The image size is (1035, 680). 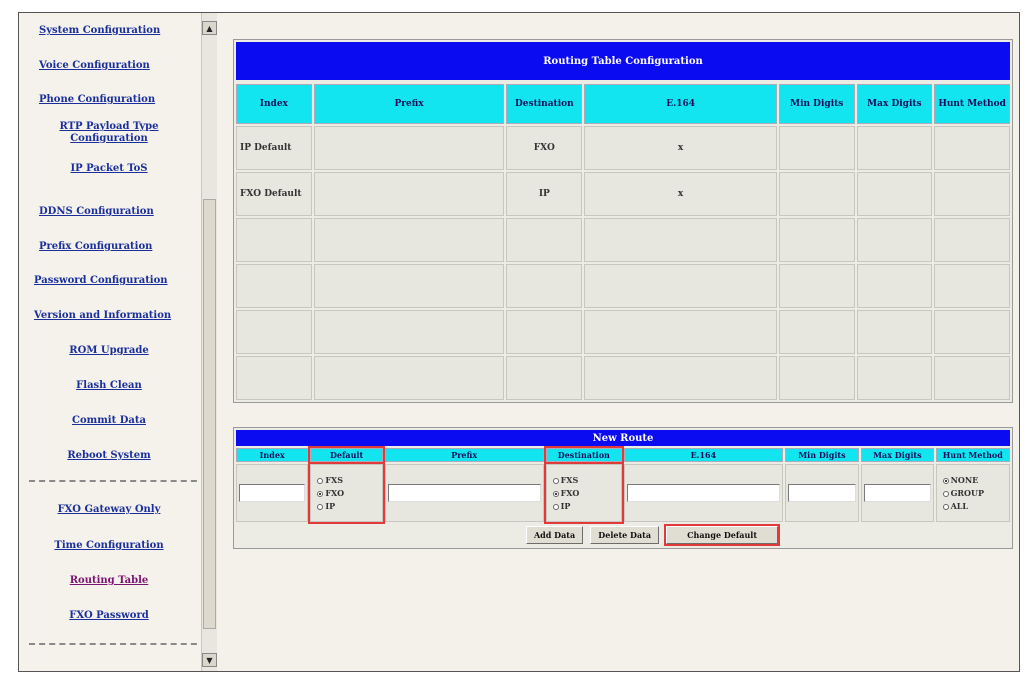 What do you see at coordinates (274, 148) in the screenshot?
I see `cell-index: IP Default` at bounding box center [274, 148].